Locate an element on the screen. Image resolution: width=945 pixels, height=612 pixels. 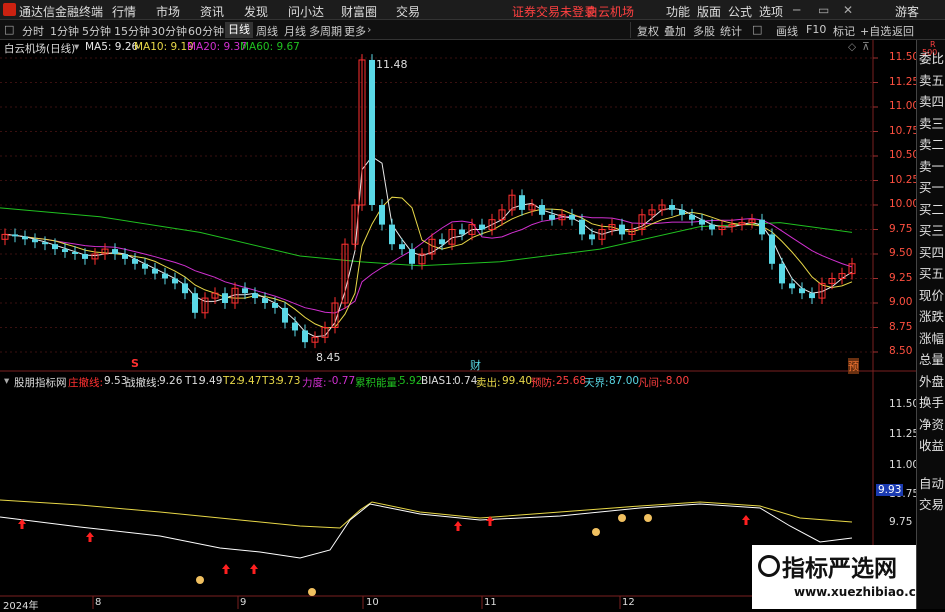
tool-tray-icon: □ is located at coordinates (757, 29).